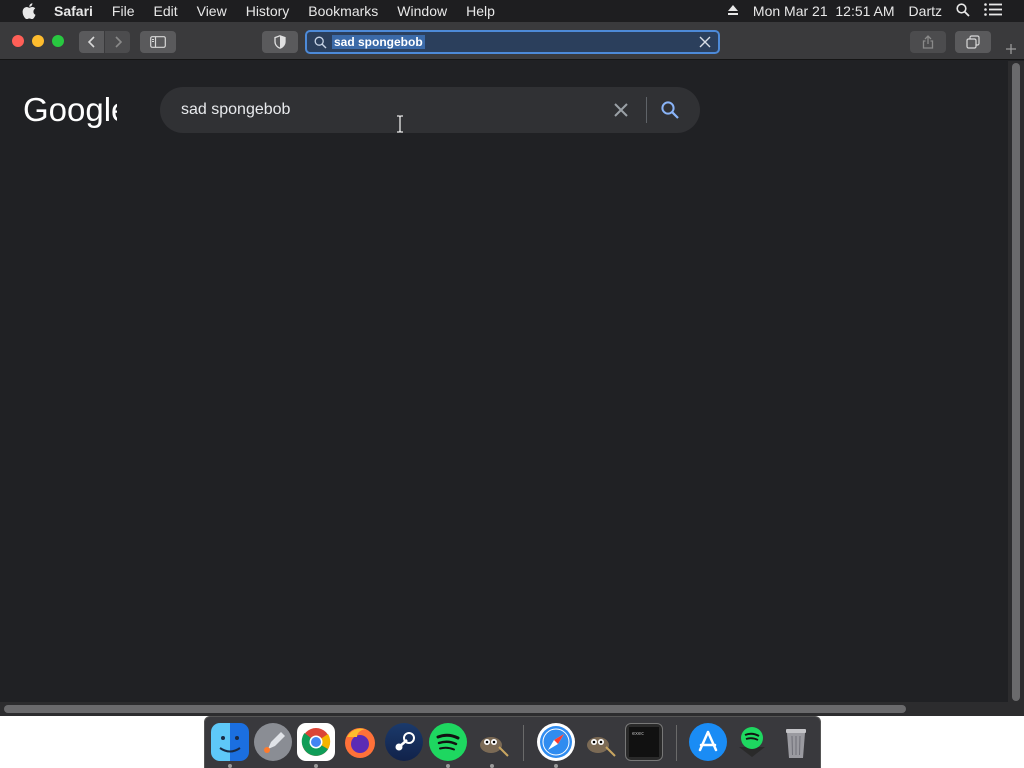  Describe the element at coordinates (165, 11) in the screenshot. I see `menu-edit: Edit` at that location.